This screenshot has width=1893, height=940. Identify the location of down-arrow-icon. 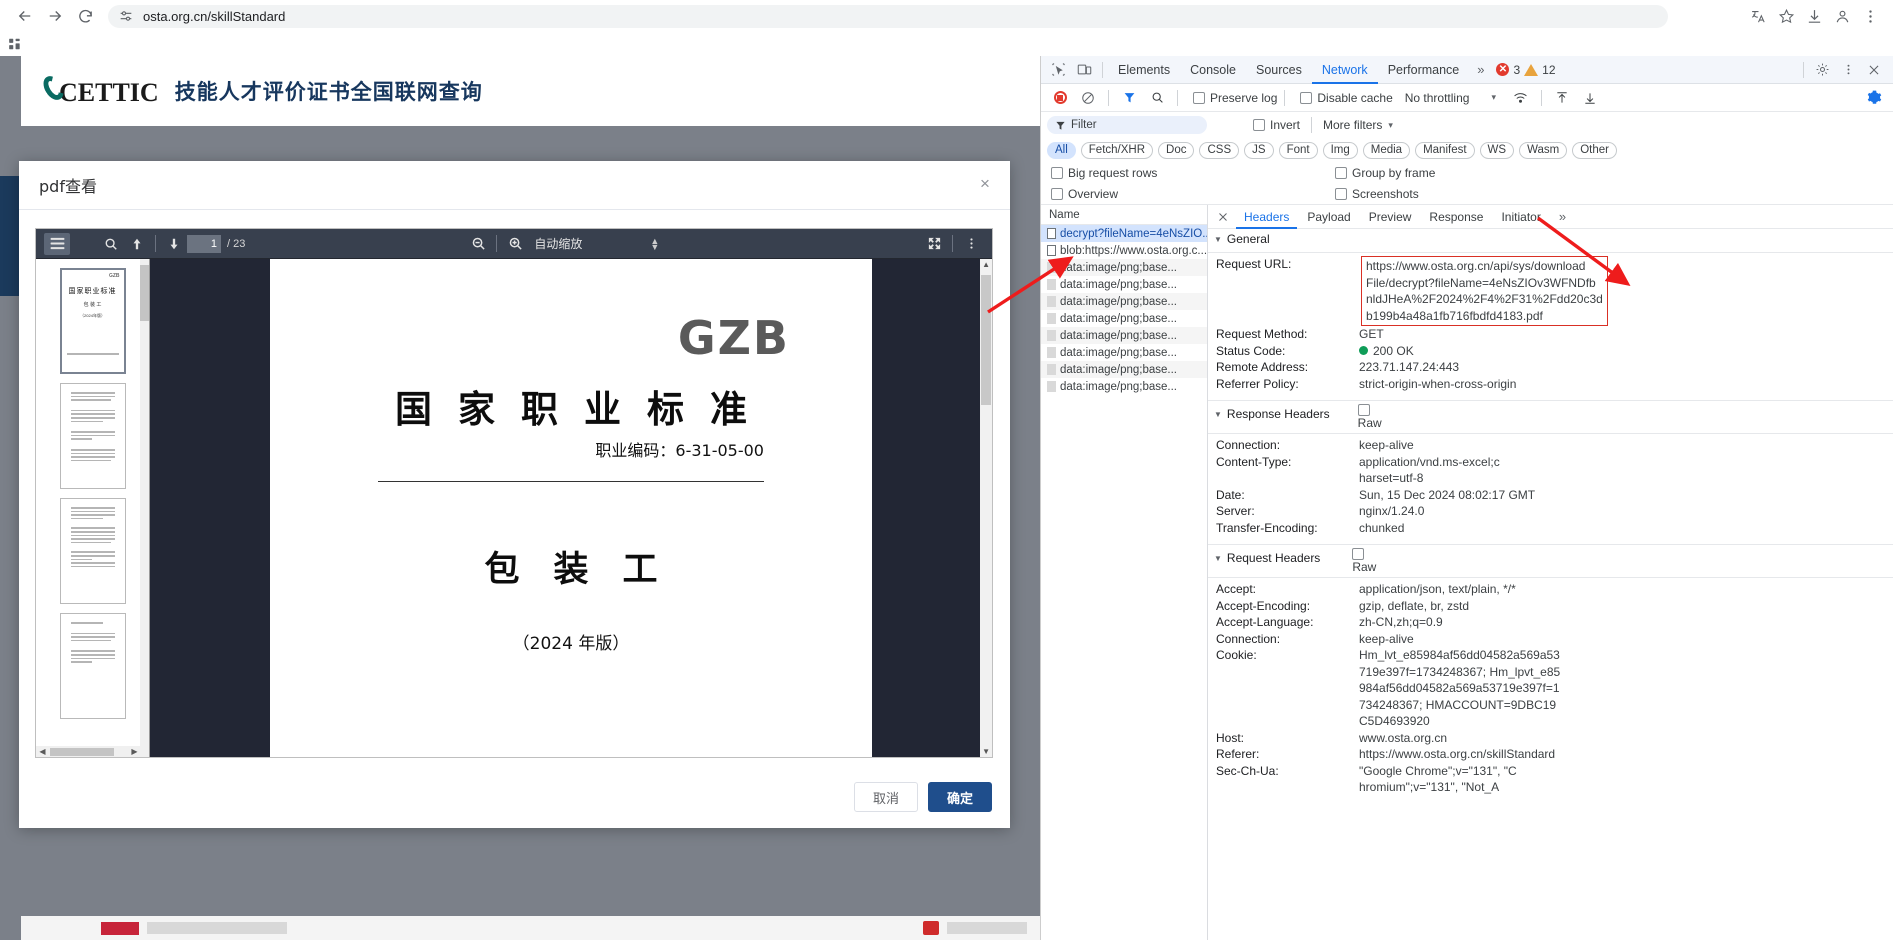
(174, 244).